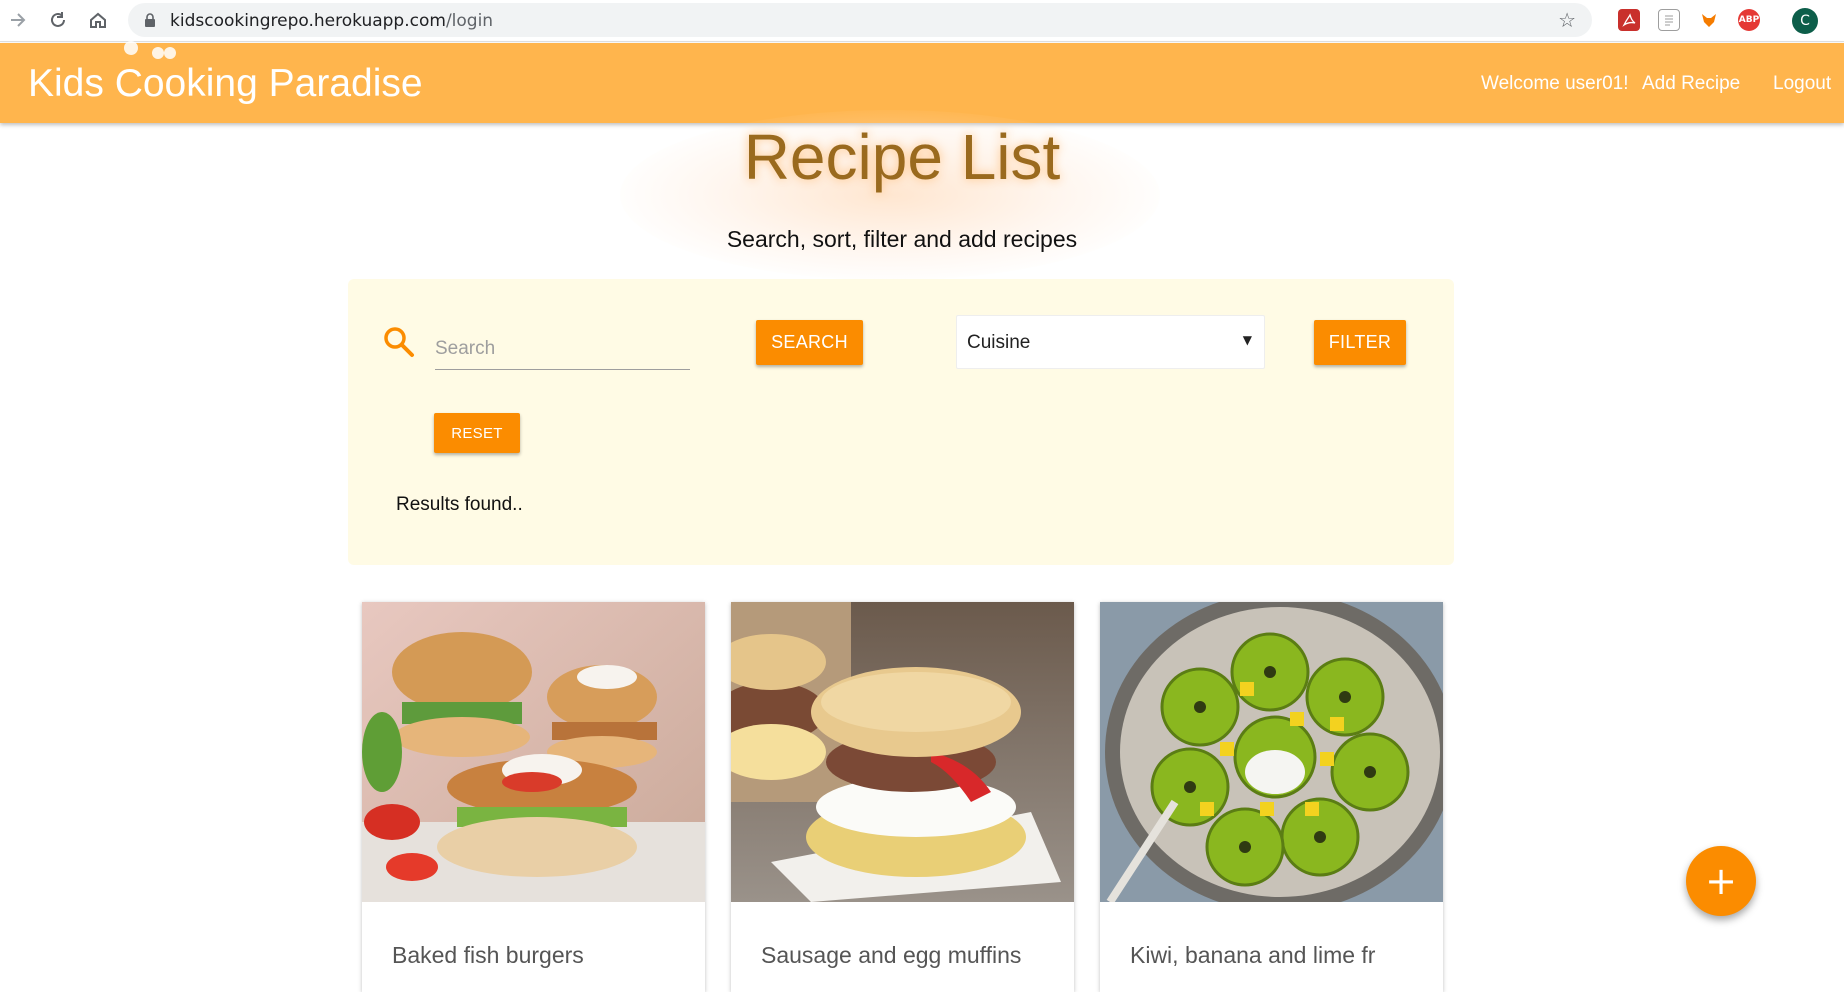  What do you see at coordinates (1555, 83) in the screenshot?
I see `welcome-text: Welcome user01!` at bounding box center [1555, 83].